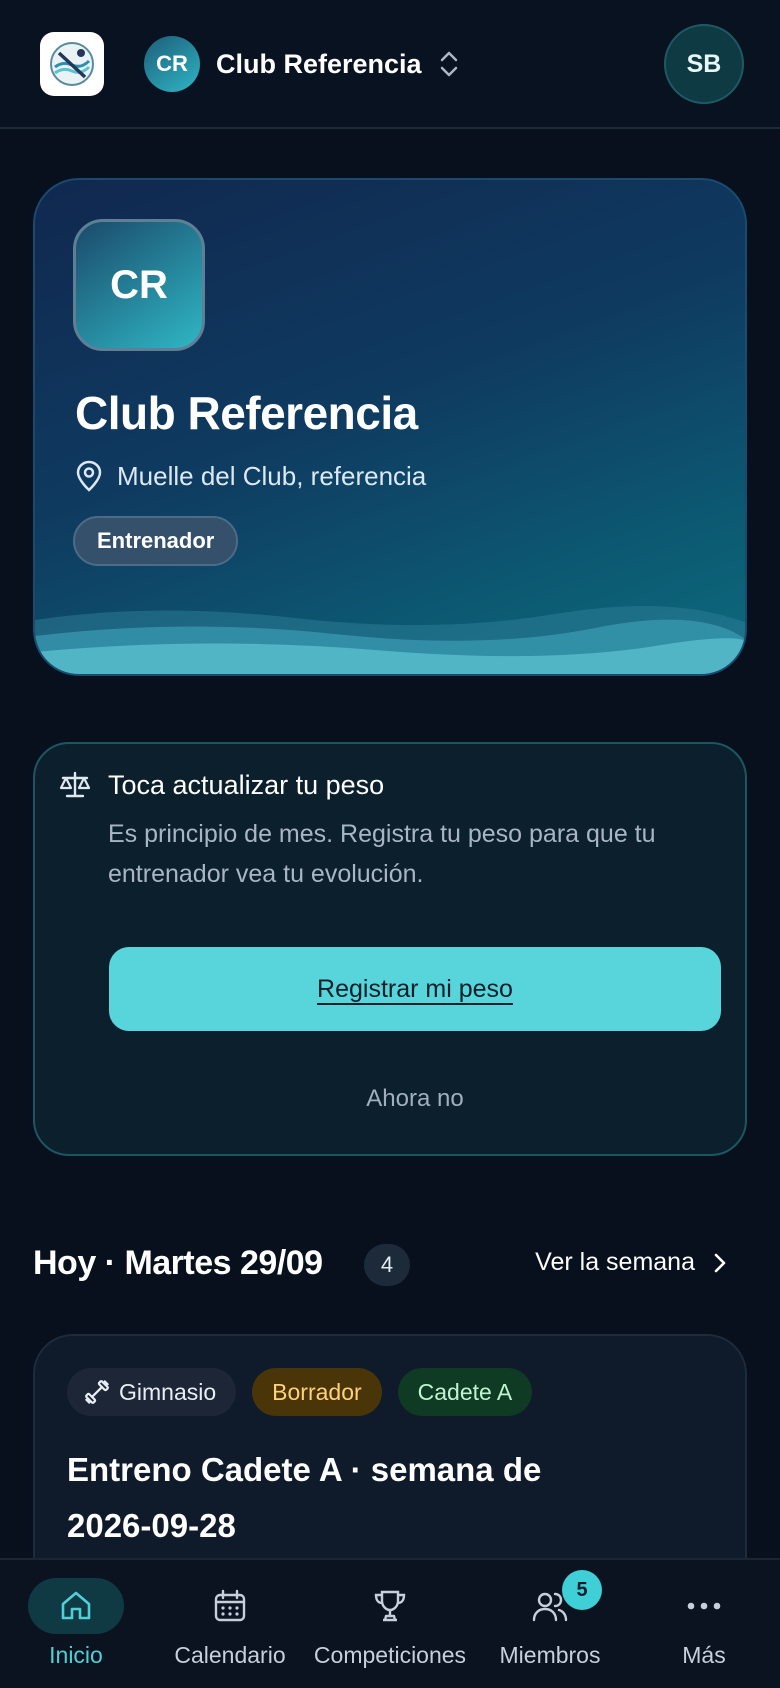 The image size is (780, 1688). What do you see at coordinates (550, 1655) in the screenshot?
I see `nav-members-label: Miembros` at bounding box center [550, 1655].